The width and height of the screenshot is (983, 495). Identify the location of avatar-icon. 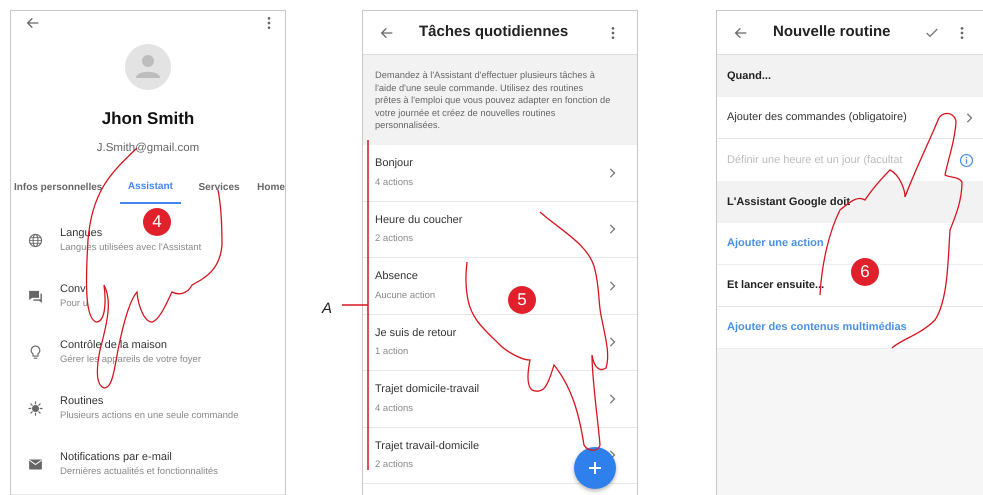
(148, 67).